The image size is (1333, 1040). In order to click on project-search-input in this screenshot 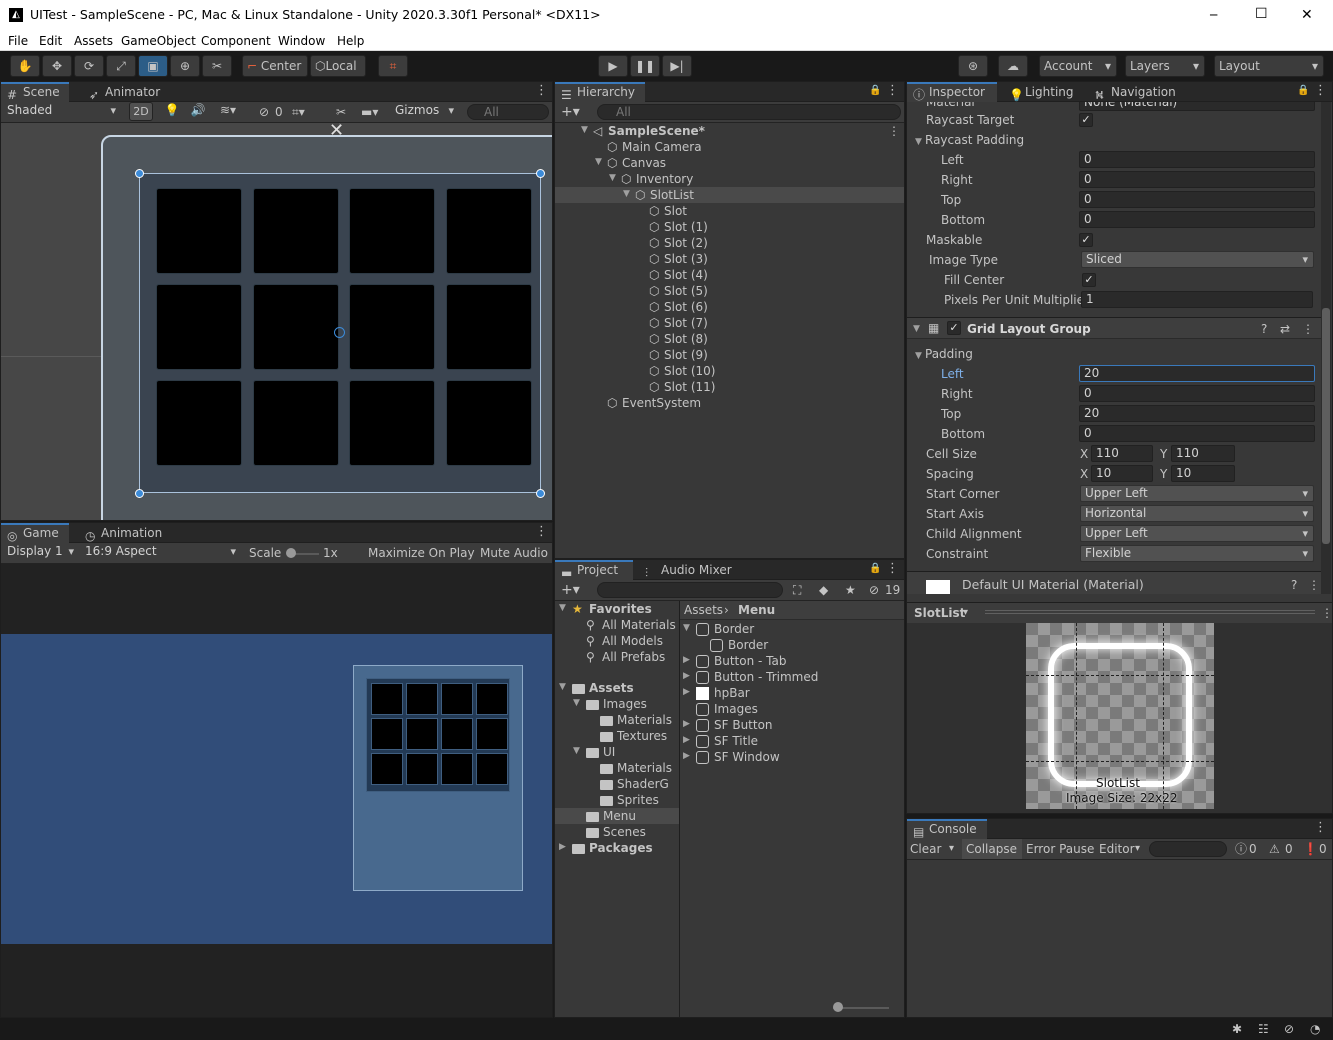, I will do `click(690, 590)`.